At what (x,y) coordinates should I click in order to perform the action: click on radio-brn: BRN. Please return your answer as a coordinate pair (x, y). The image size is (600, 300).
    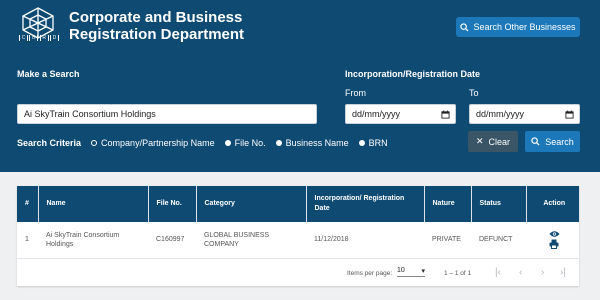
    Looking at the image, I should click on (373, 143).